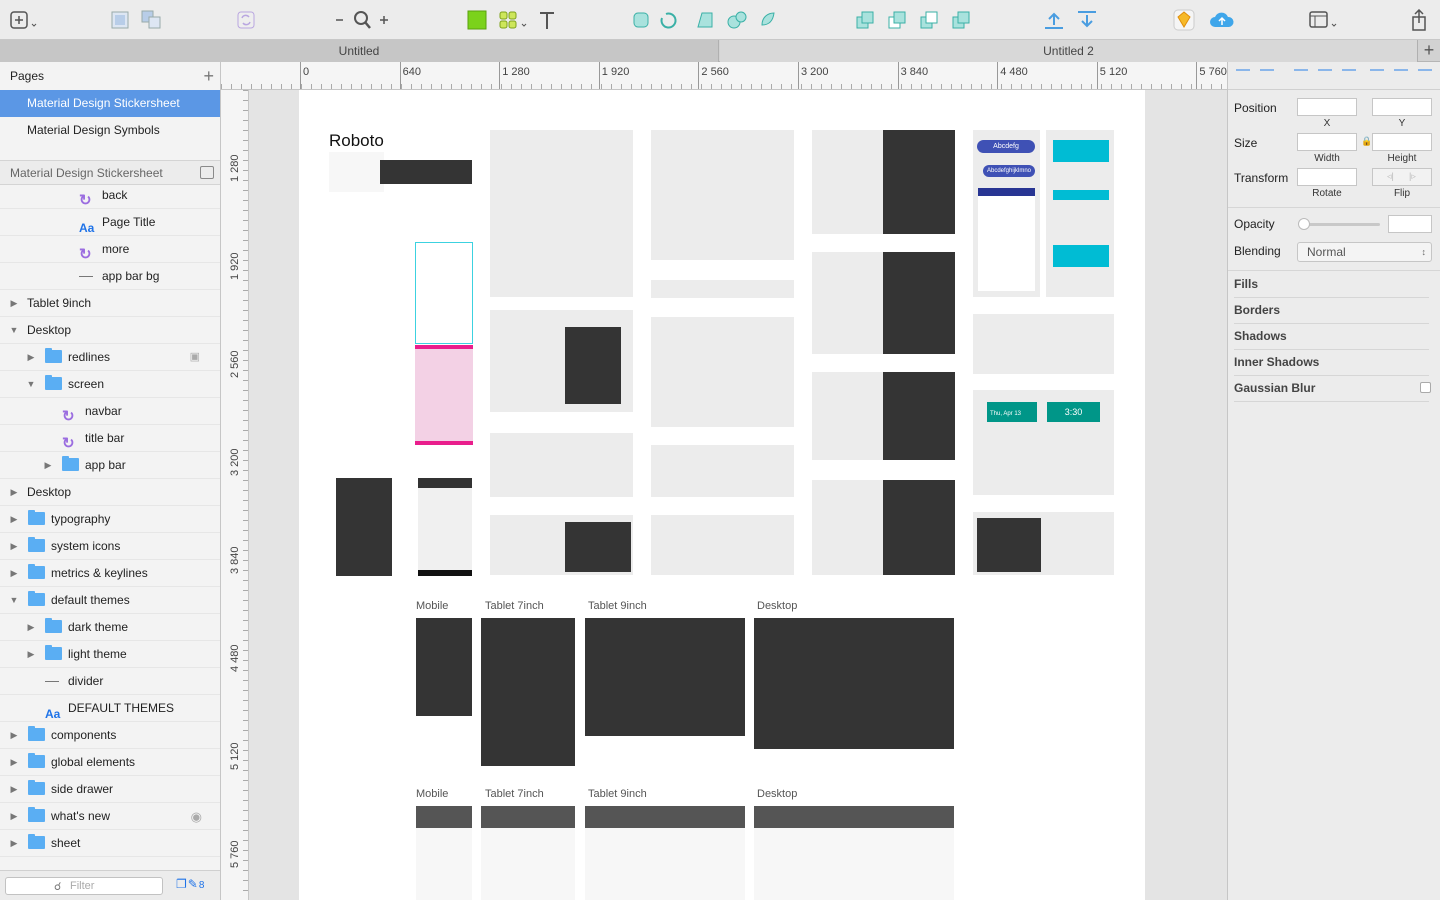 The width and height of the screenshot is (1440, 900). What do you see at coordinates (207, 172) in the screenshot?
I see `collapse-layers-icon` at bounding box center [207, 172].